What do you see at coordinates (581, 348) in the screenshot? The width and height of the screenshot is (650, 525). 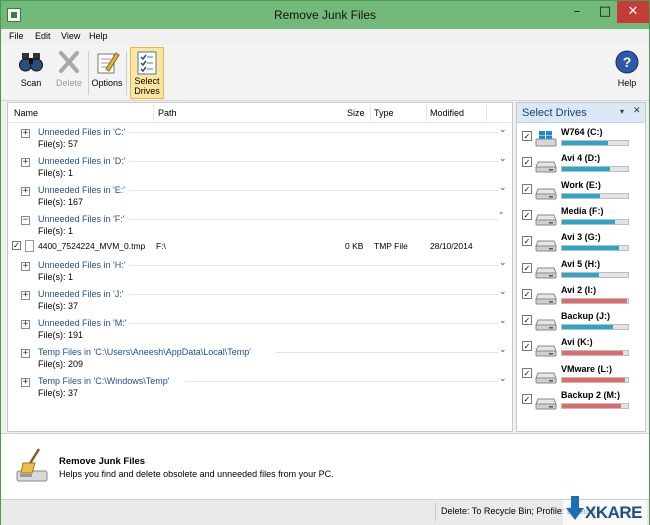 I see `drive-item: ✓ Avi (K:)` at bounding box center [581, 348].